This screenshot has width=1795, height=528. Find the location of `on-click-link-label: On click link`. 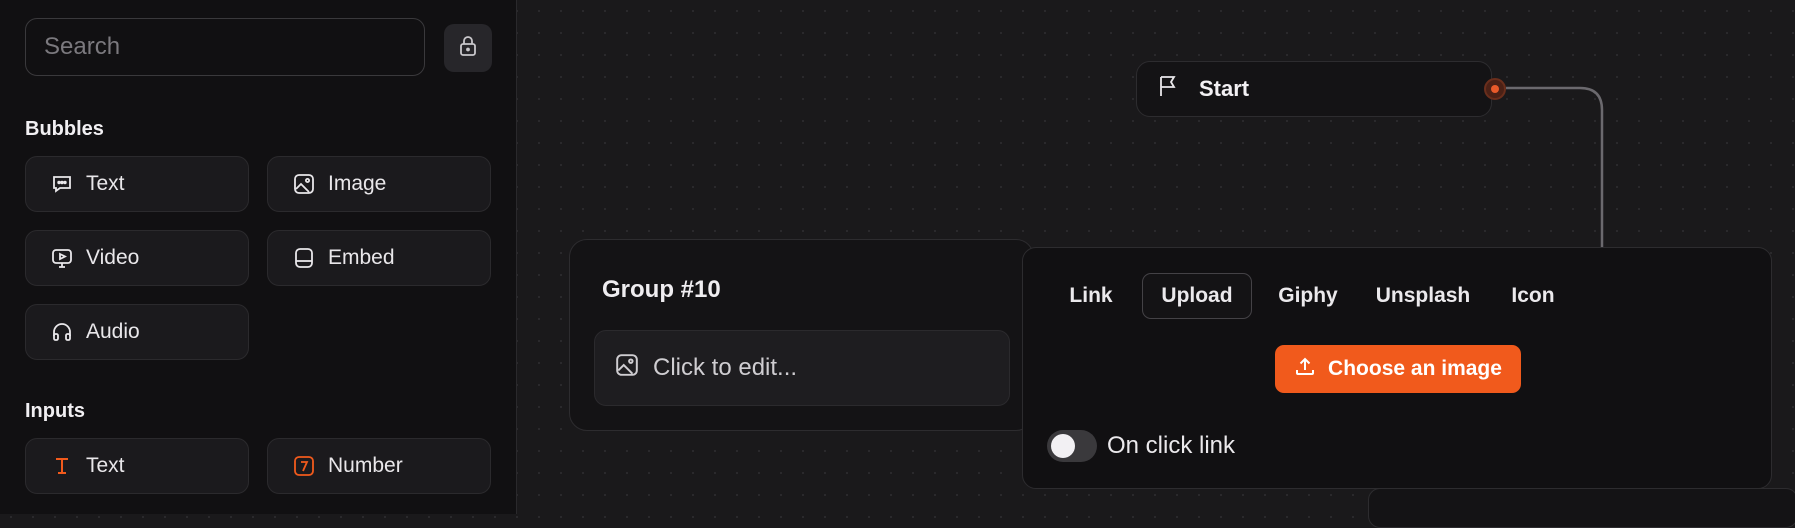

on-click-link-label: On click link is located at coordinates (1171, 445).